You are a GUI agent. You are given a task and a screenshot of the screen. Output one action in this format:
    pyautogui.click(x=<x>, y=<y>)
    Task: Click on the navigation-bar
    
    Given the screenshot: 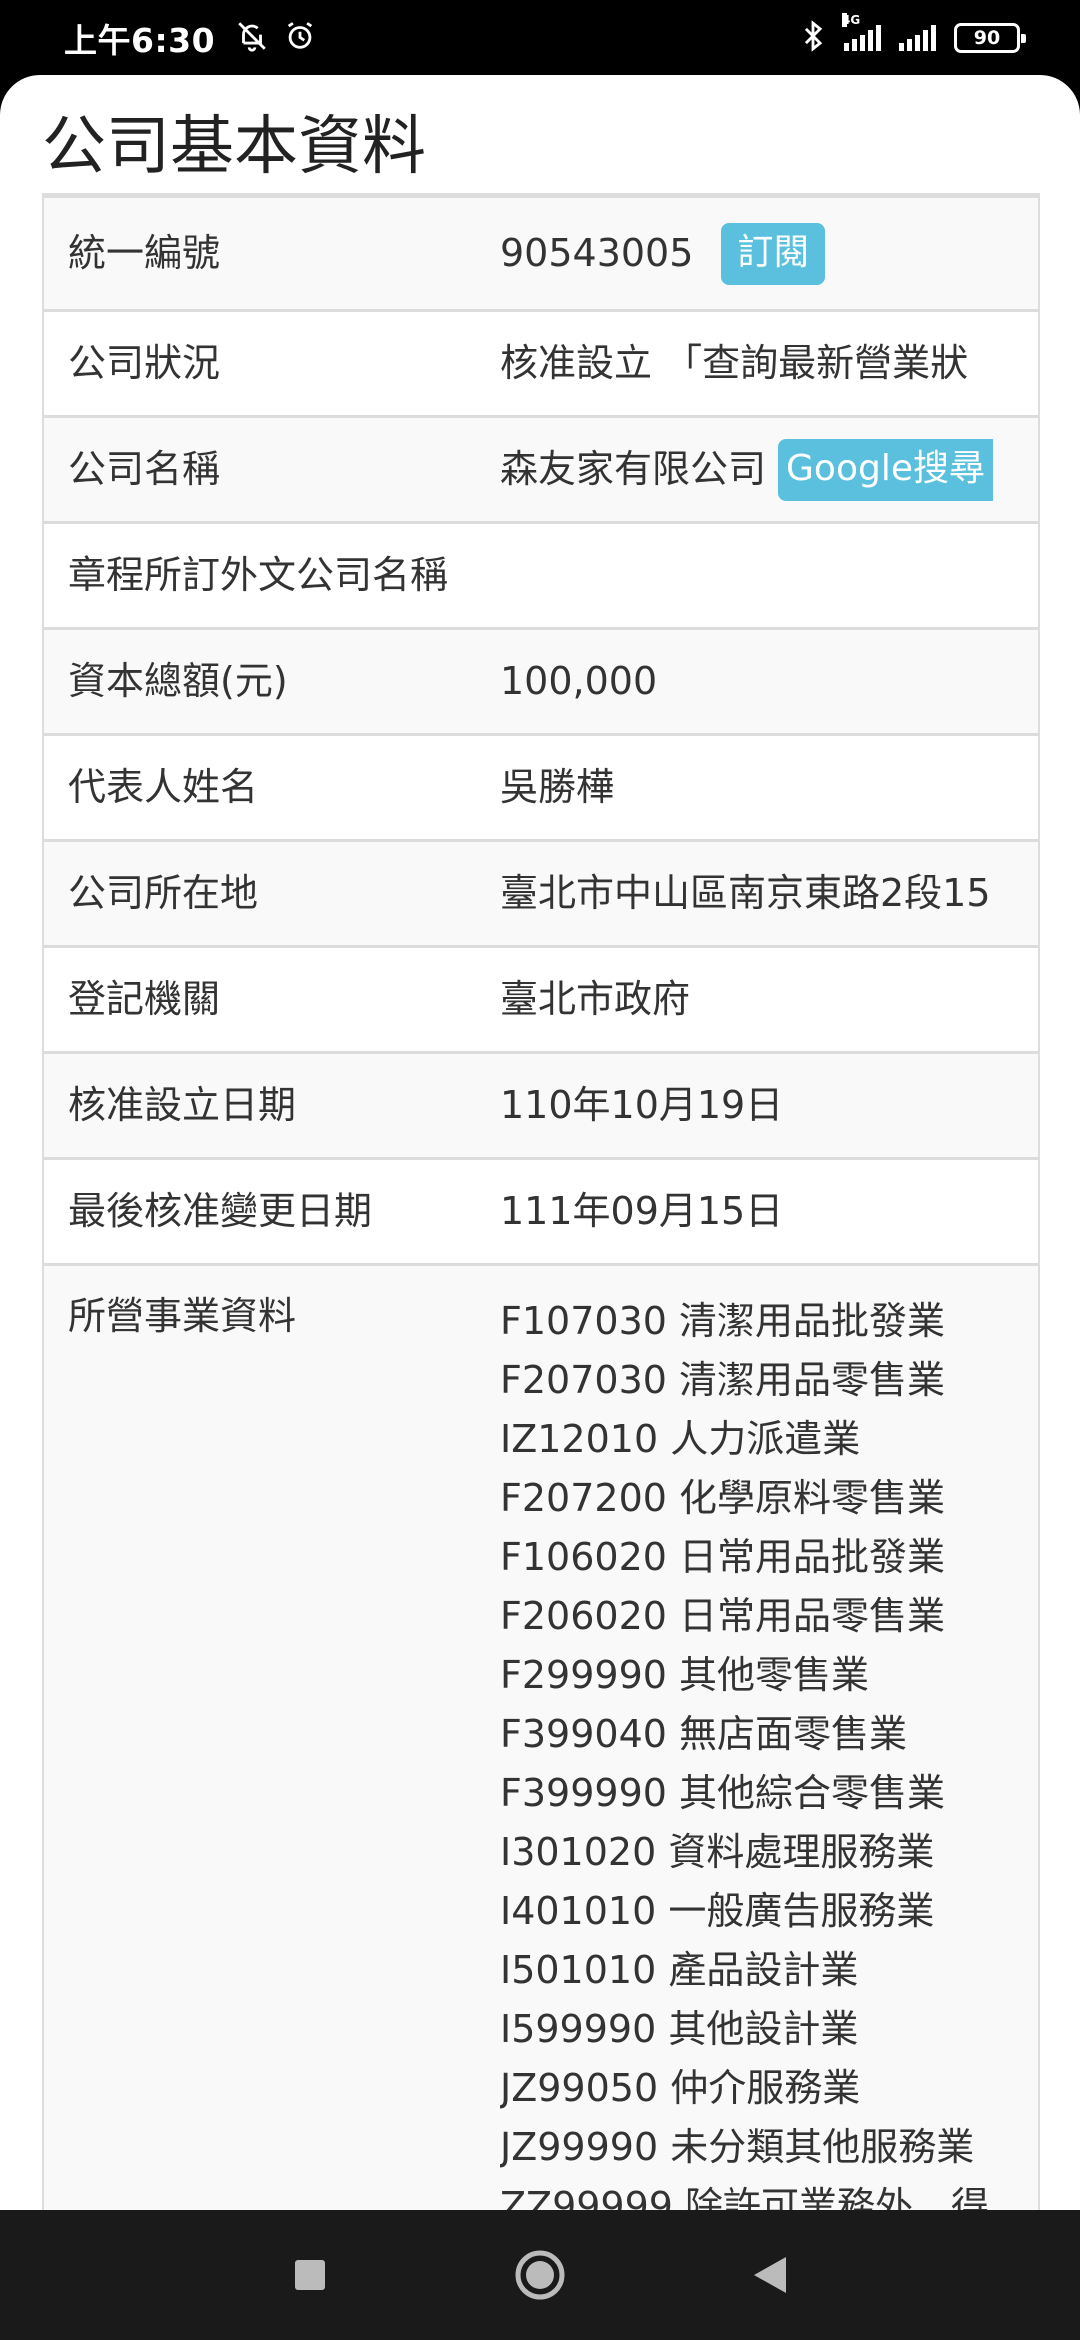 What is the action you would take?
    pyautogui.click(x=540, y=2275)
    